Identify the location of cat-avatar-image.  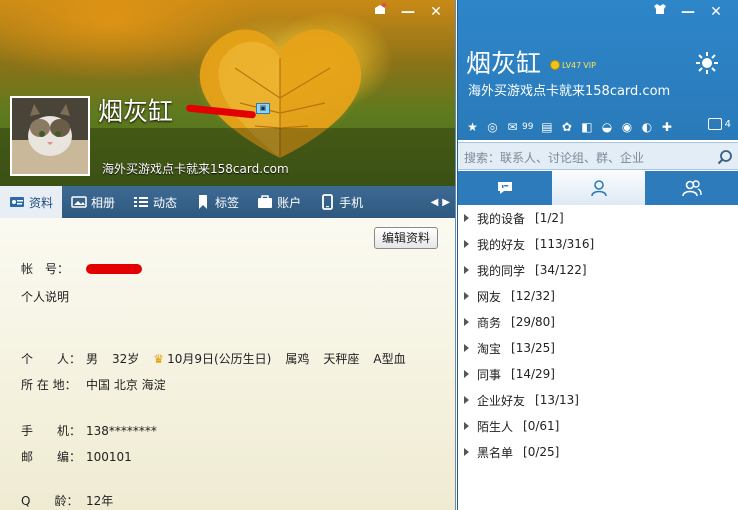
(50, 136).